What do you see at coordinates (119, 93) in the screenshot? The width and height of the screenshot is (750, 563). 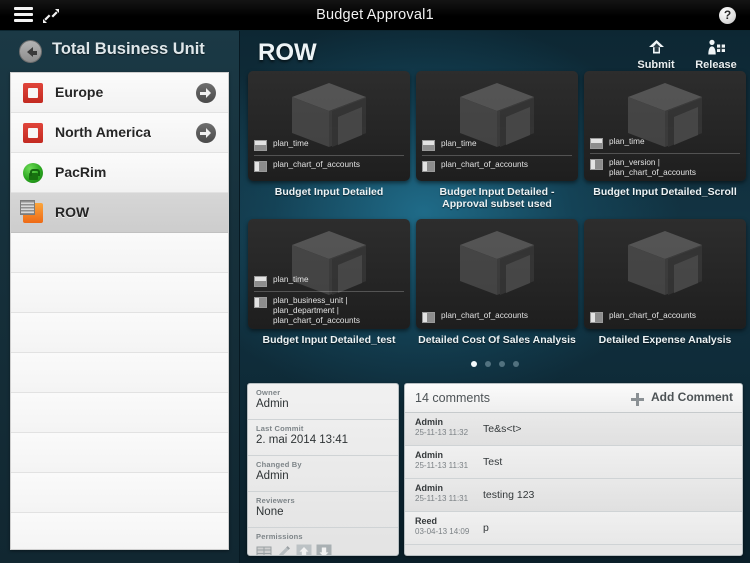 I see `sidebar-item-europe: Europe` at bounding box center [119, 93].